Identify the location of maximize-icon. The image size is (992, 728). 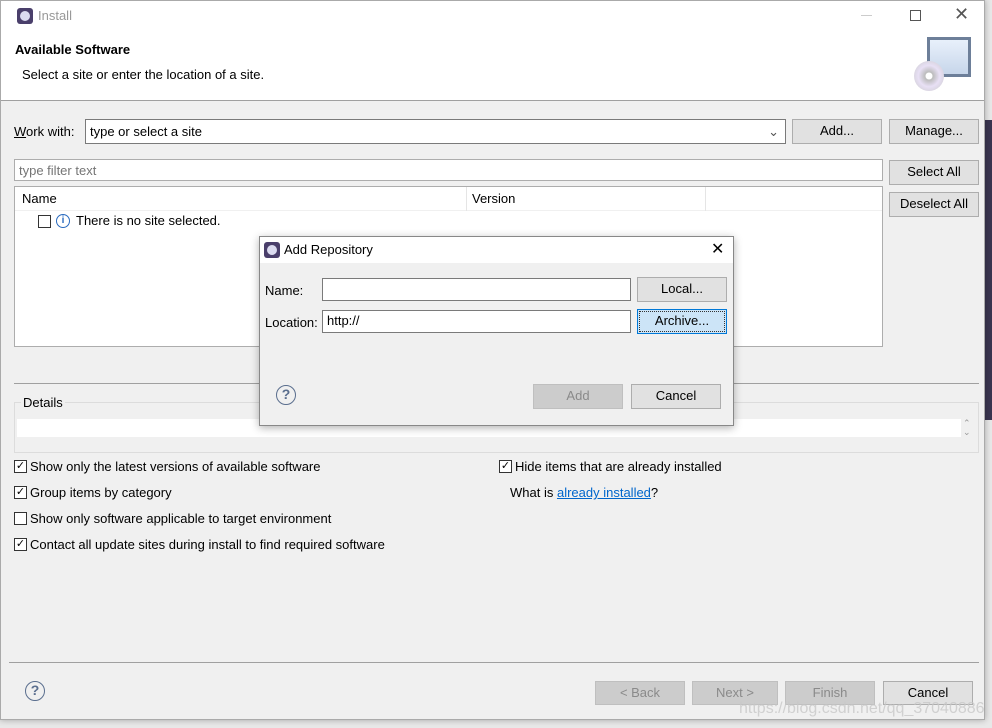
(915, 15).